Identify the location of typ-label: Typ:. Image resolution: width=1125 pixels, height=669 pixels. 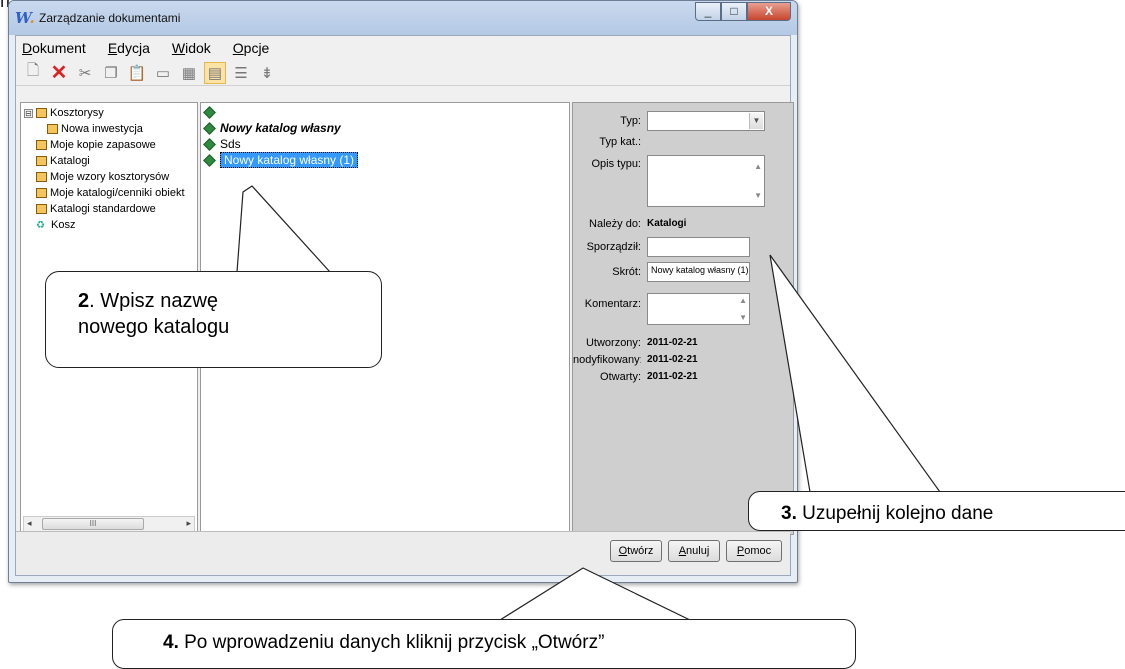
(630, 121).